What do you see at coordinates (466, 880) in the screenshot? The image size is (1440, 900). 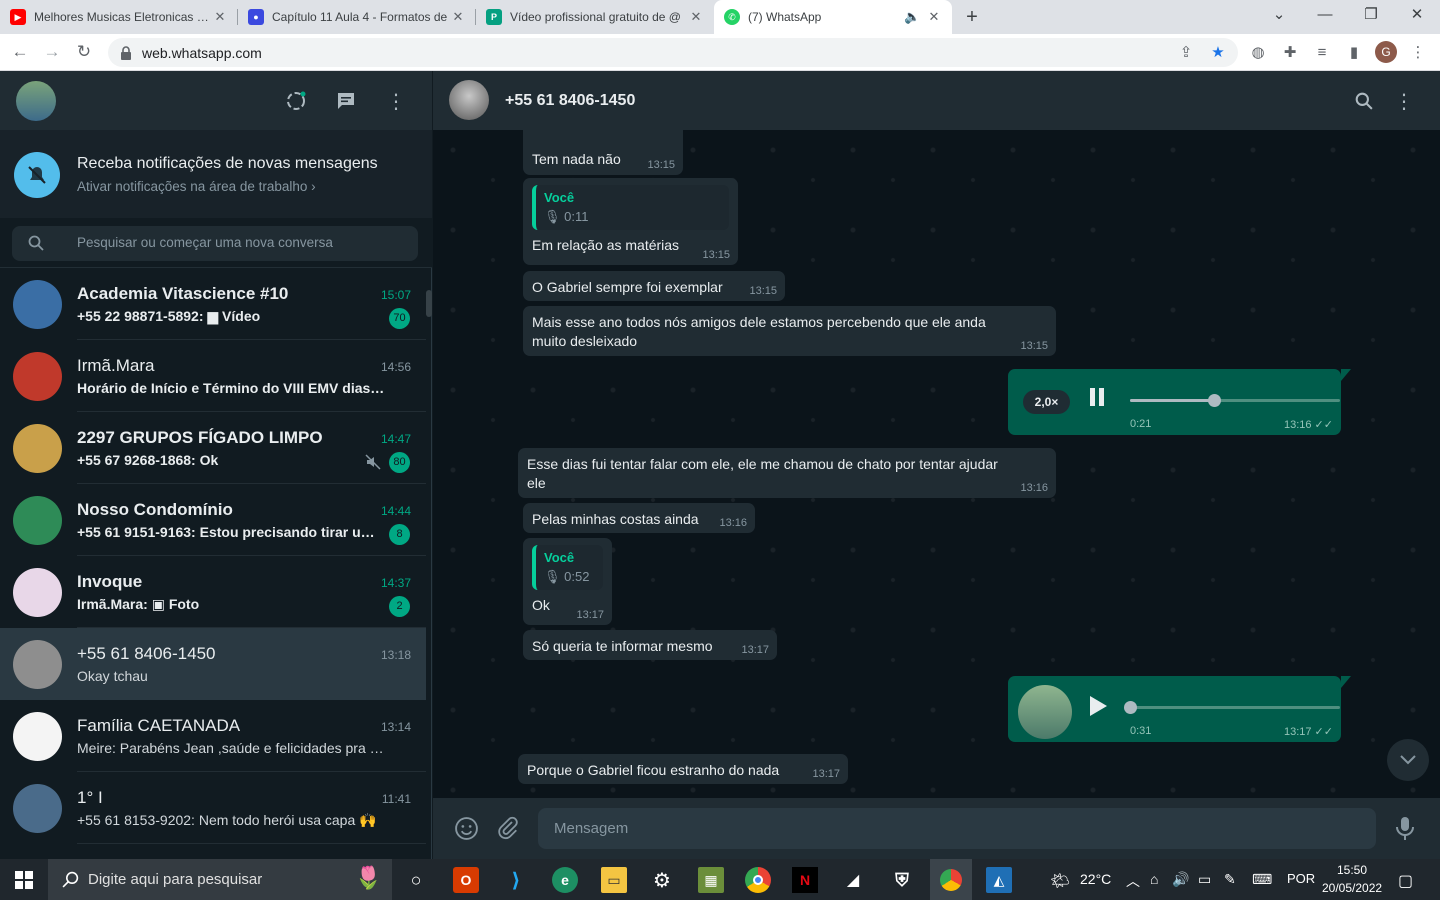 I see `office-icon: O` at bounding box center [466, 880].